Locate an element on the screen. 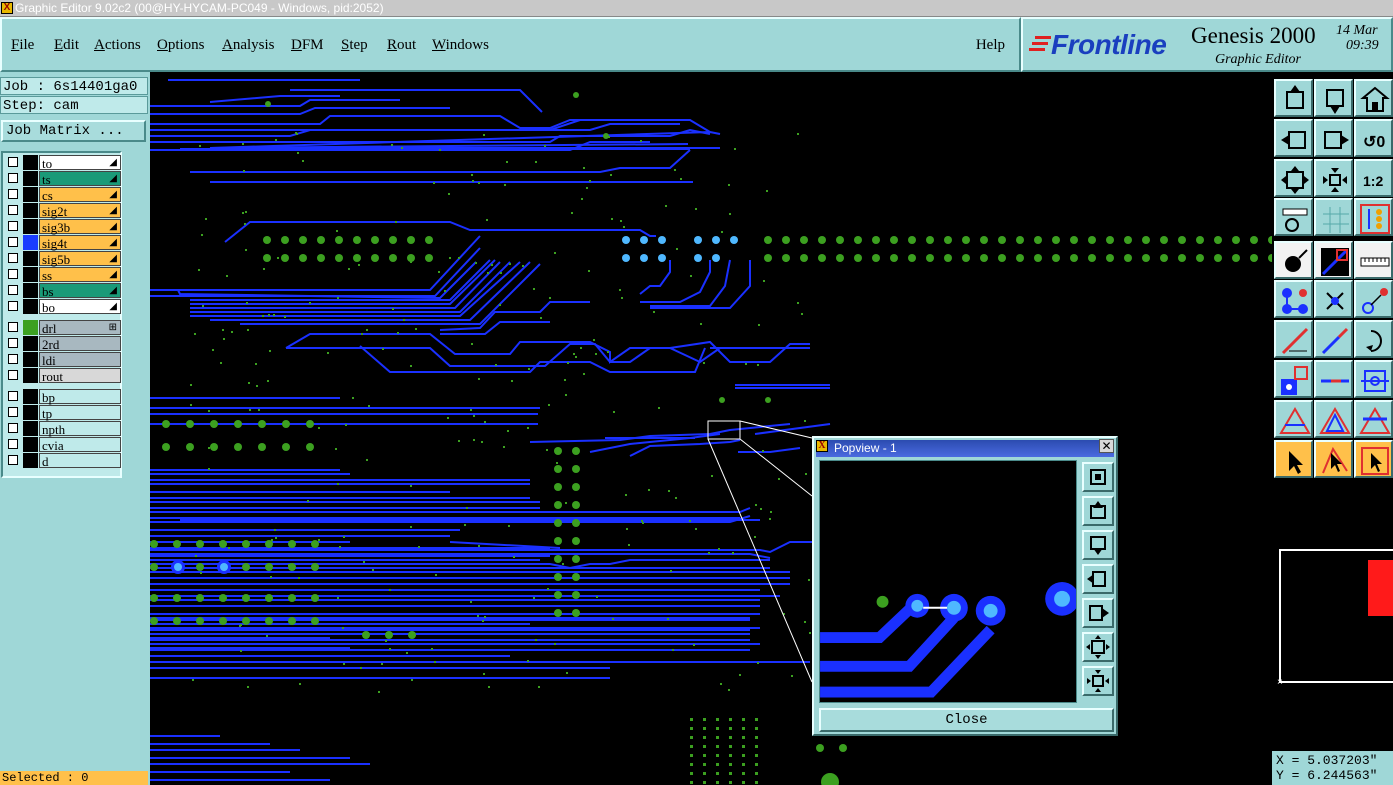 This screenshot has height=785, width=1393. layer-row-ss: ss ◢ is located at coordinates (63, 275).